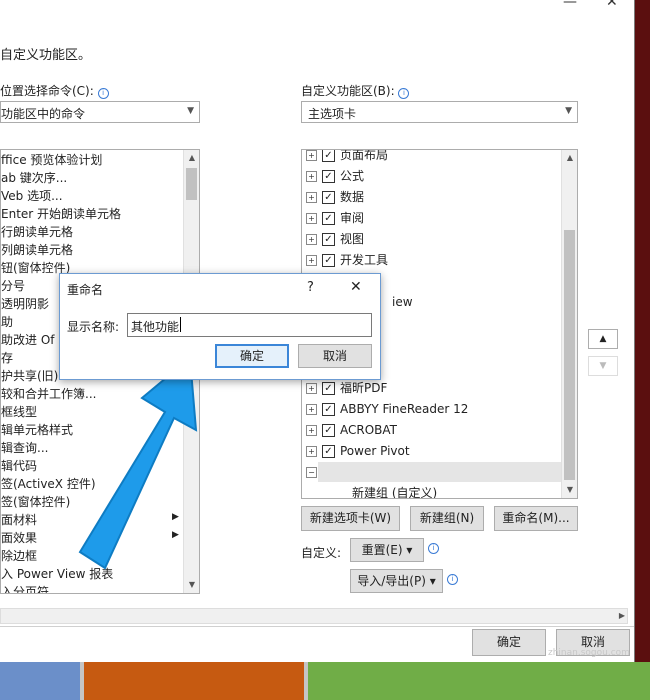 This screenshot has height=700, width=650. I want to click on dialog-cancel-button: 取消, so click(335, 356).